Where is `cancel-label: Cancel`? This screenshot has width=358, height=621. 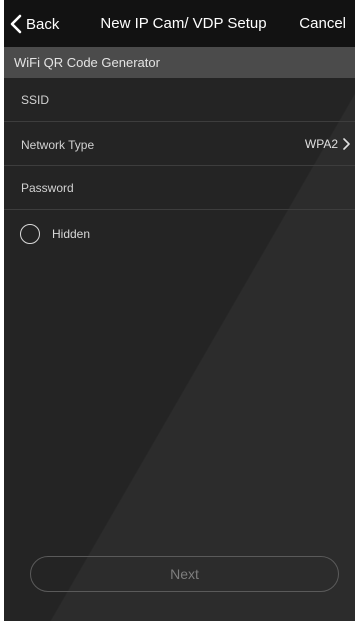 cancel-label: Cancel is located at coordinates (322, 23).